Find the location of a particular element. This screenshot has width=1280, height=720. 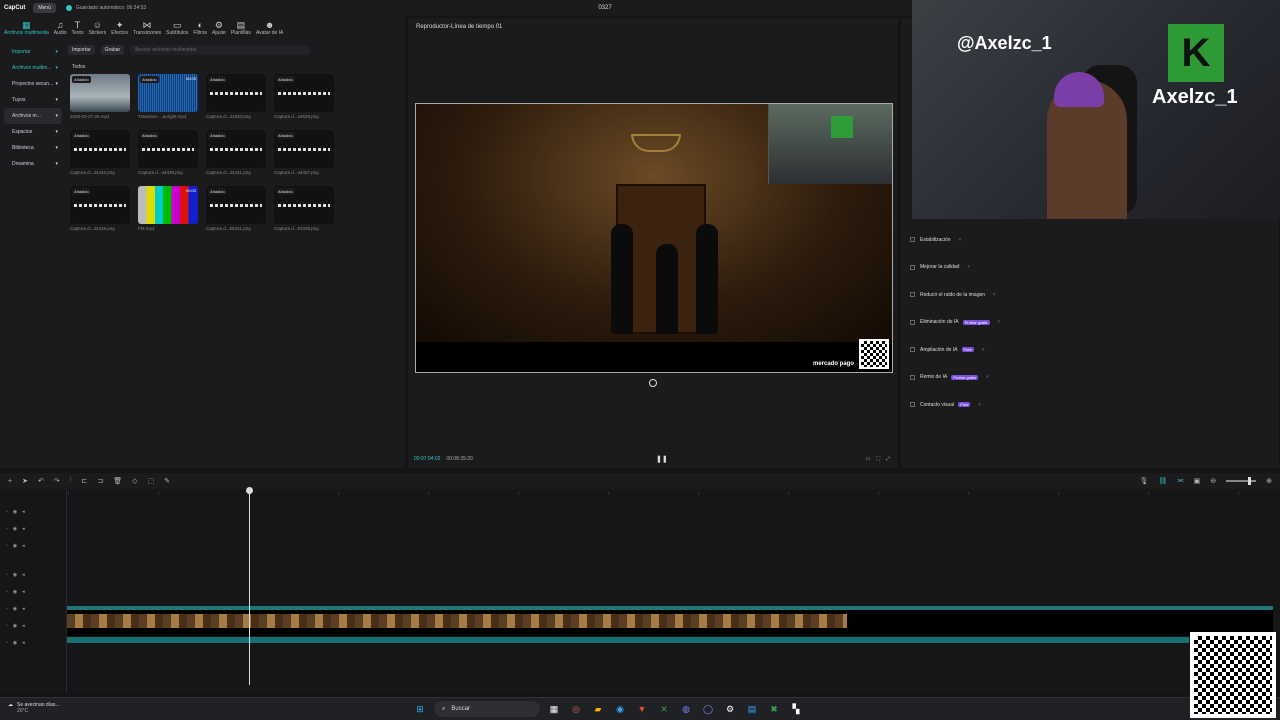

folder-icon: ▰ is located at coordinates (598, 709).